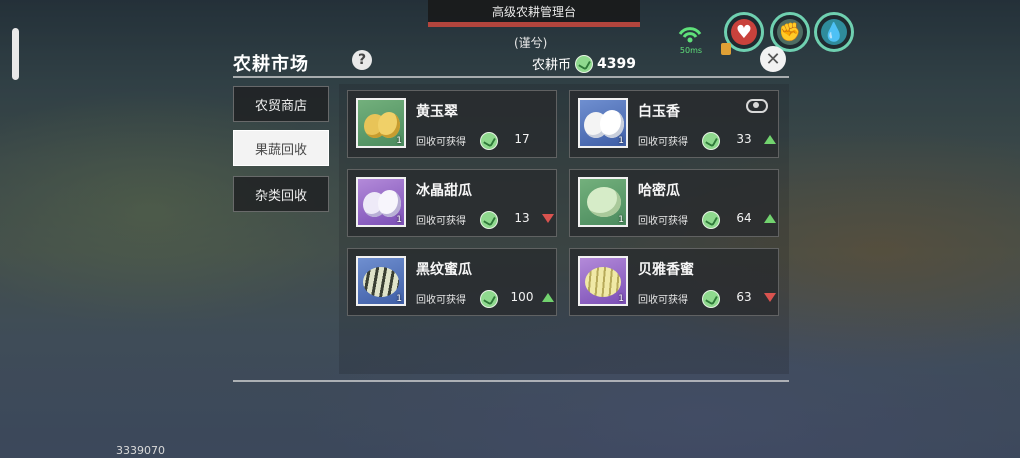  I want to click on tab-farm-shop: 农贸商店, so click(281, 104).